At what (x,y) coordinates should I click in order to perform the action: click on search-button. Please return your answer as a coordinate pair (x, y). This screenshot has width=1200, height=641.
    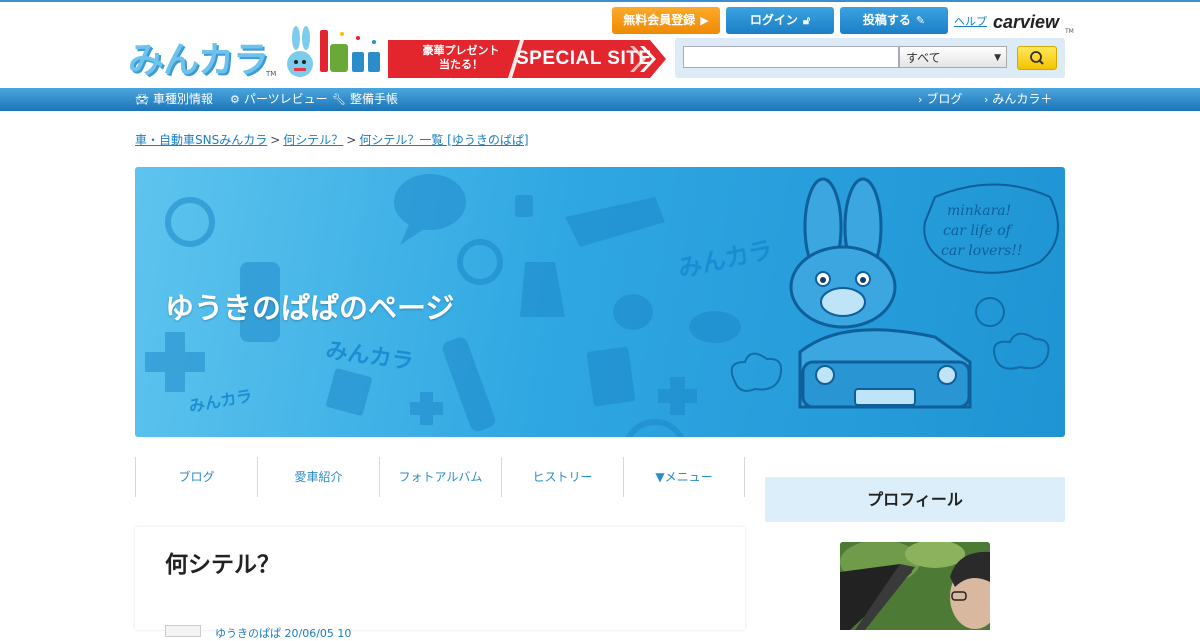
    Looking at the image, I should click on (1037, 58).